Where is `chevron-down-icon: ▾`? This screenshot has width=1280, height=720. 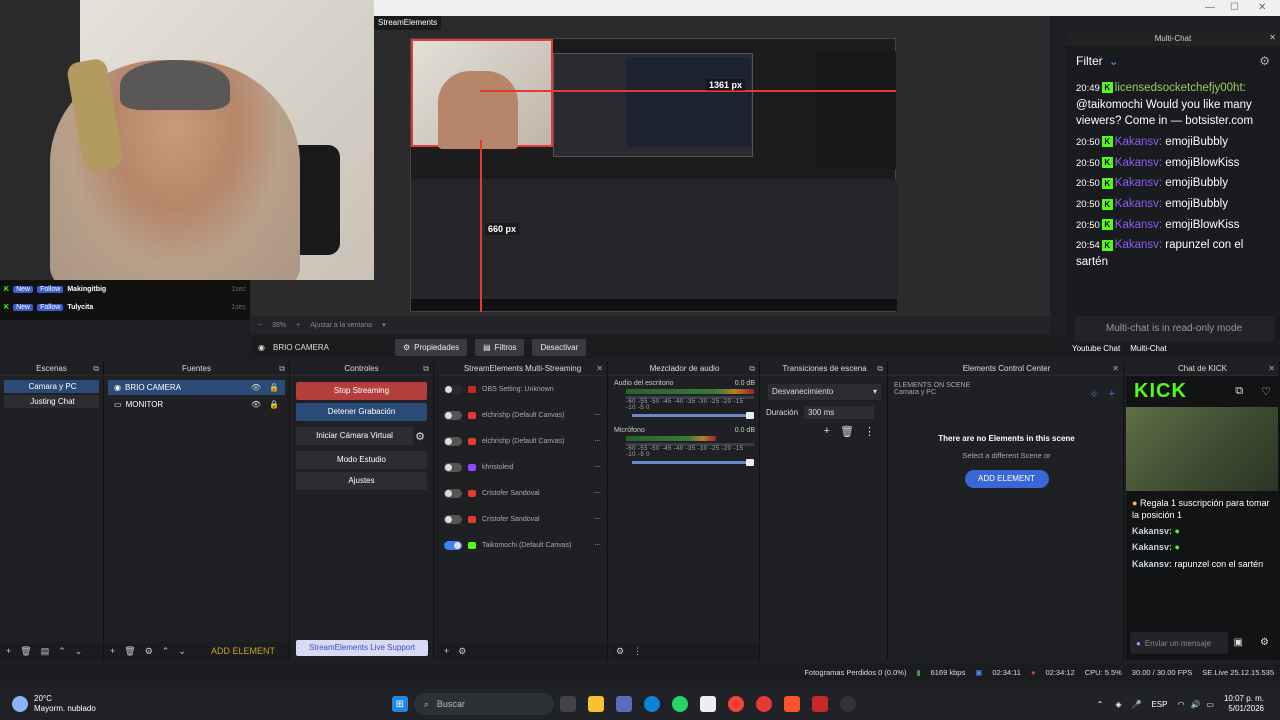
chevron-down-icon: ▾ is located at coordinates (384, 325).